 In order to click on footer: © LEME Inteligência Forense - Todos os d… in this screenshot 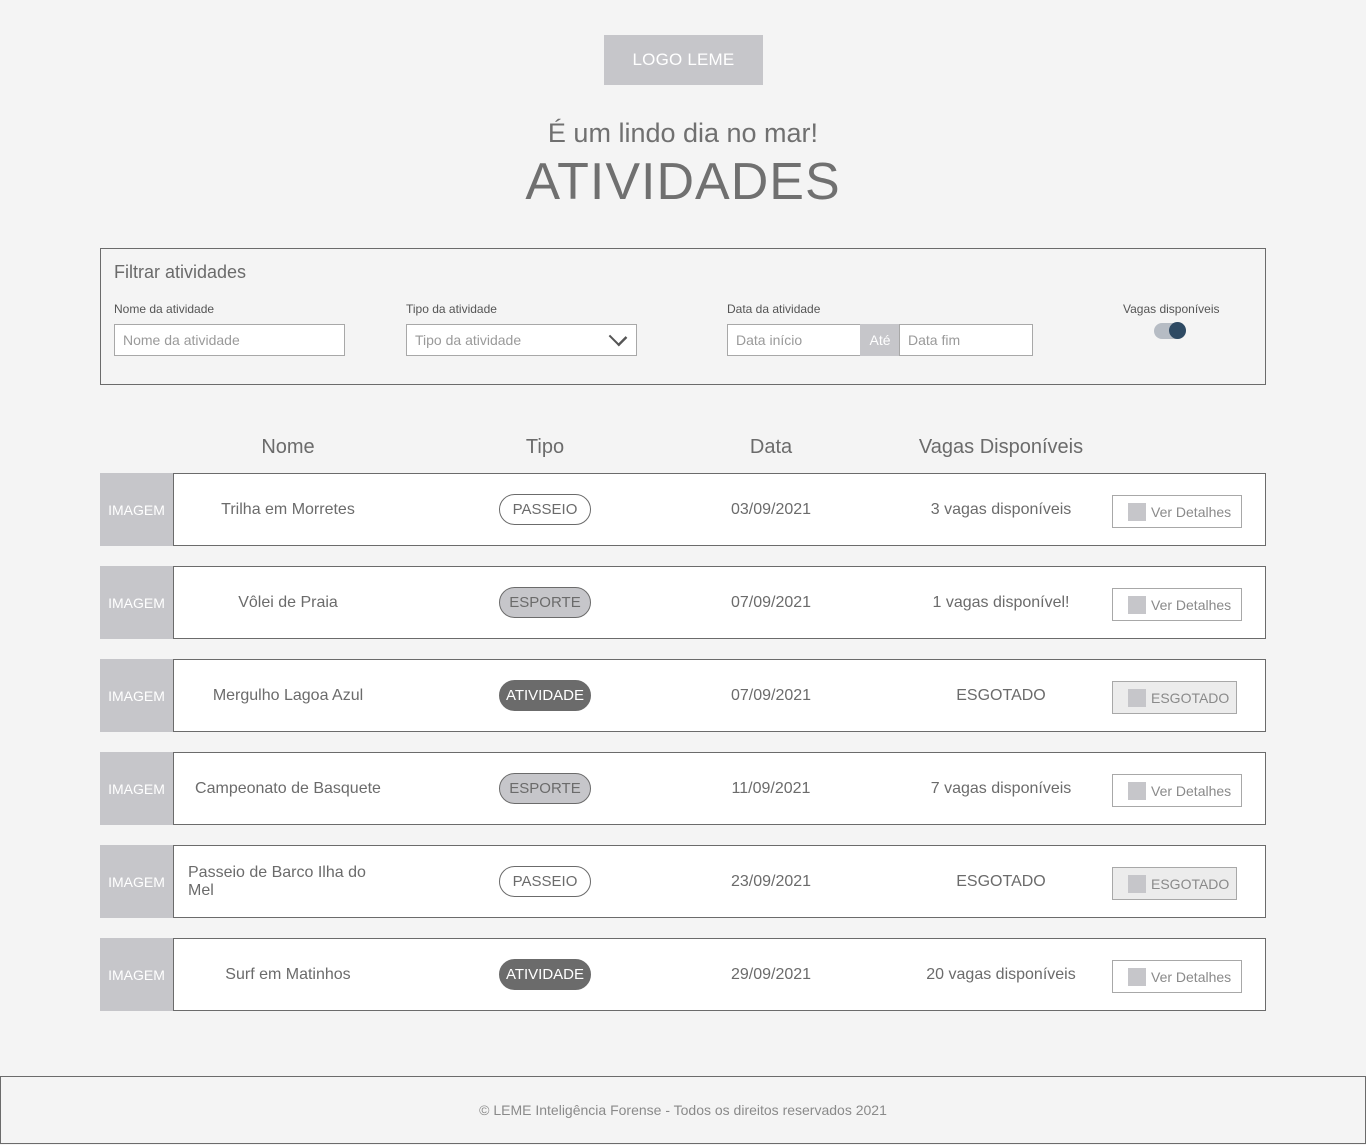, I will do `click(683, 1110)`.